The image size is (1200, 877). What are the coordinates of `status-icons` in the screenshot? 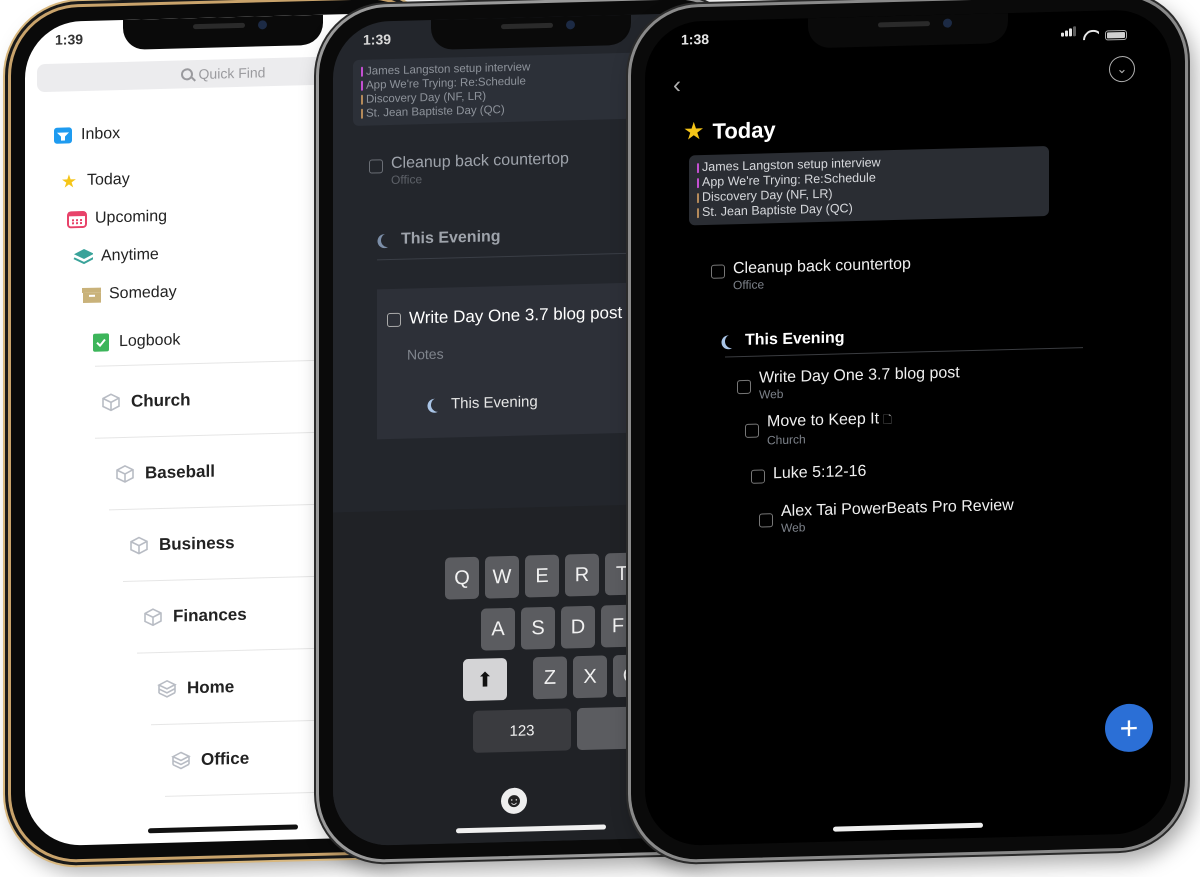 It's located at (1094, 32).